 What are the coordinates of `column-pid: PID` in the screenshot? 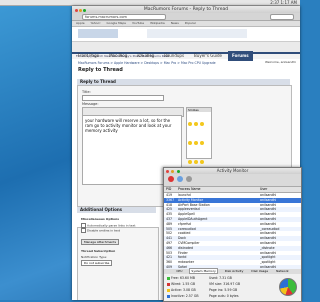 It's located at (168, 189).